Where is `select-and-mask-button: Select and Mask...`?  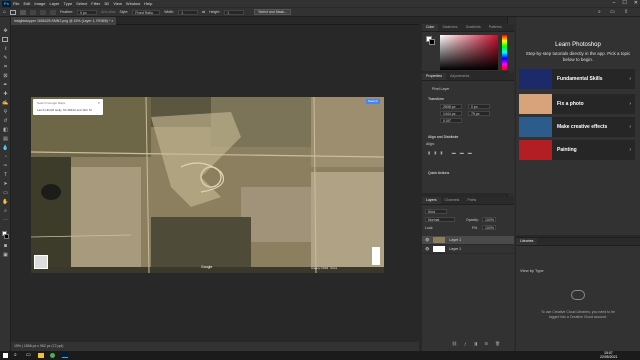 select-and-mask-button: Select and Mask... is located at coordinates (272, 12).